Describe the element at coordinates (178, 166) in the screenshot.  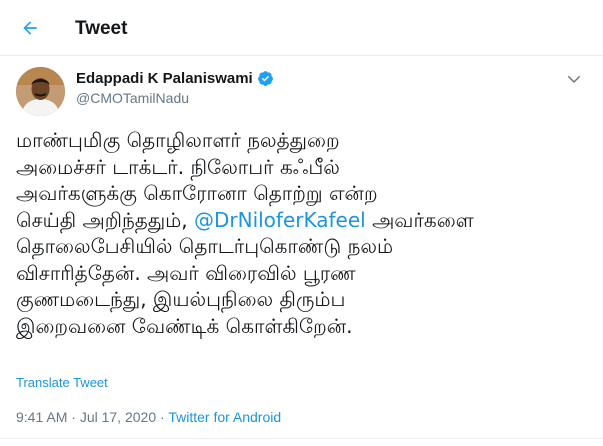
I see `tweet-line: அமைச்சர் டாக்டர். நிலோபர் கஃபீல்` at that location.